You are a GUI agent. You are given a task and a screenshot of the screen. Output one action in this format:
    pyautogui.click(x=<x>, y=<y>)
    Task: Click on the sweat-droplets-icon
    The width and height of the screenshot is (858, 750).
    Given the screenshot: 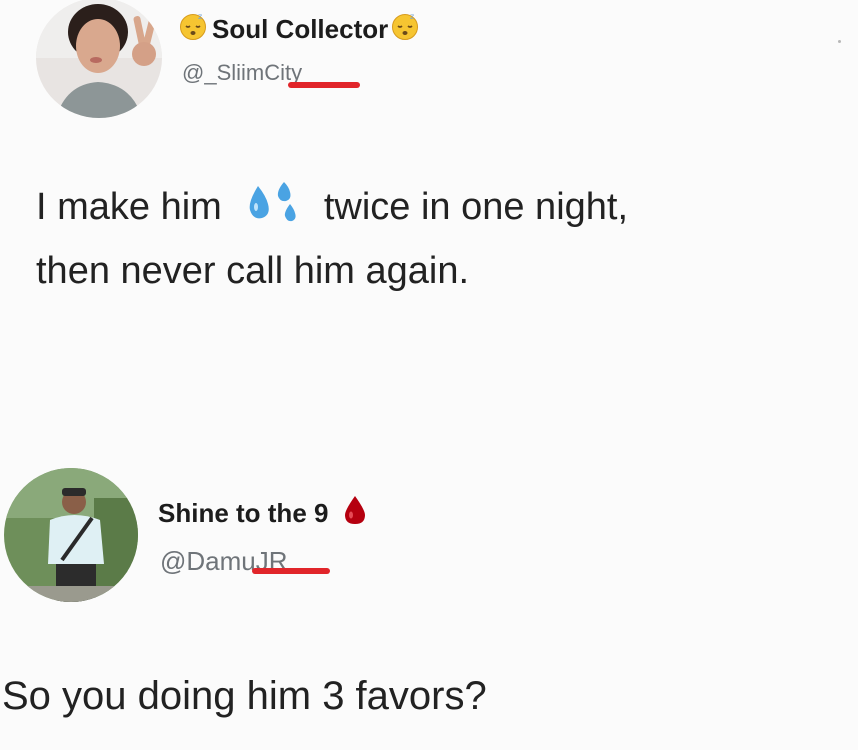 What is the action you would take?
    pyautogui.click(x=275, y=207)
    